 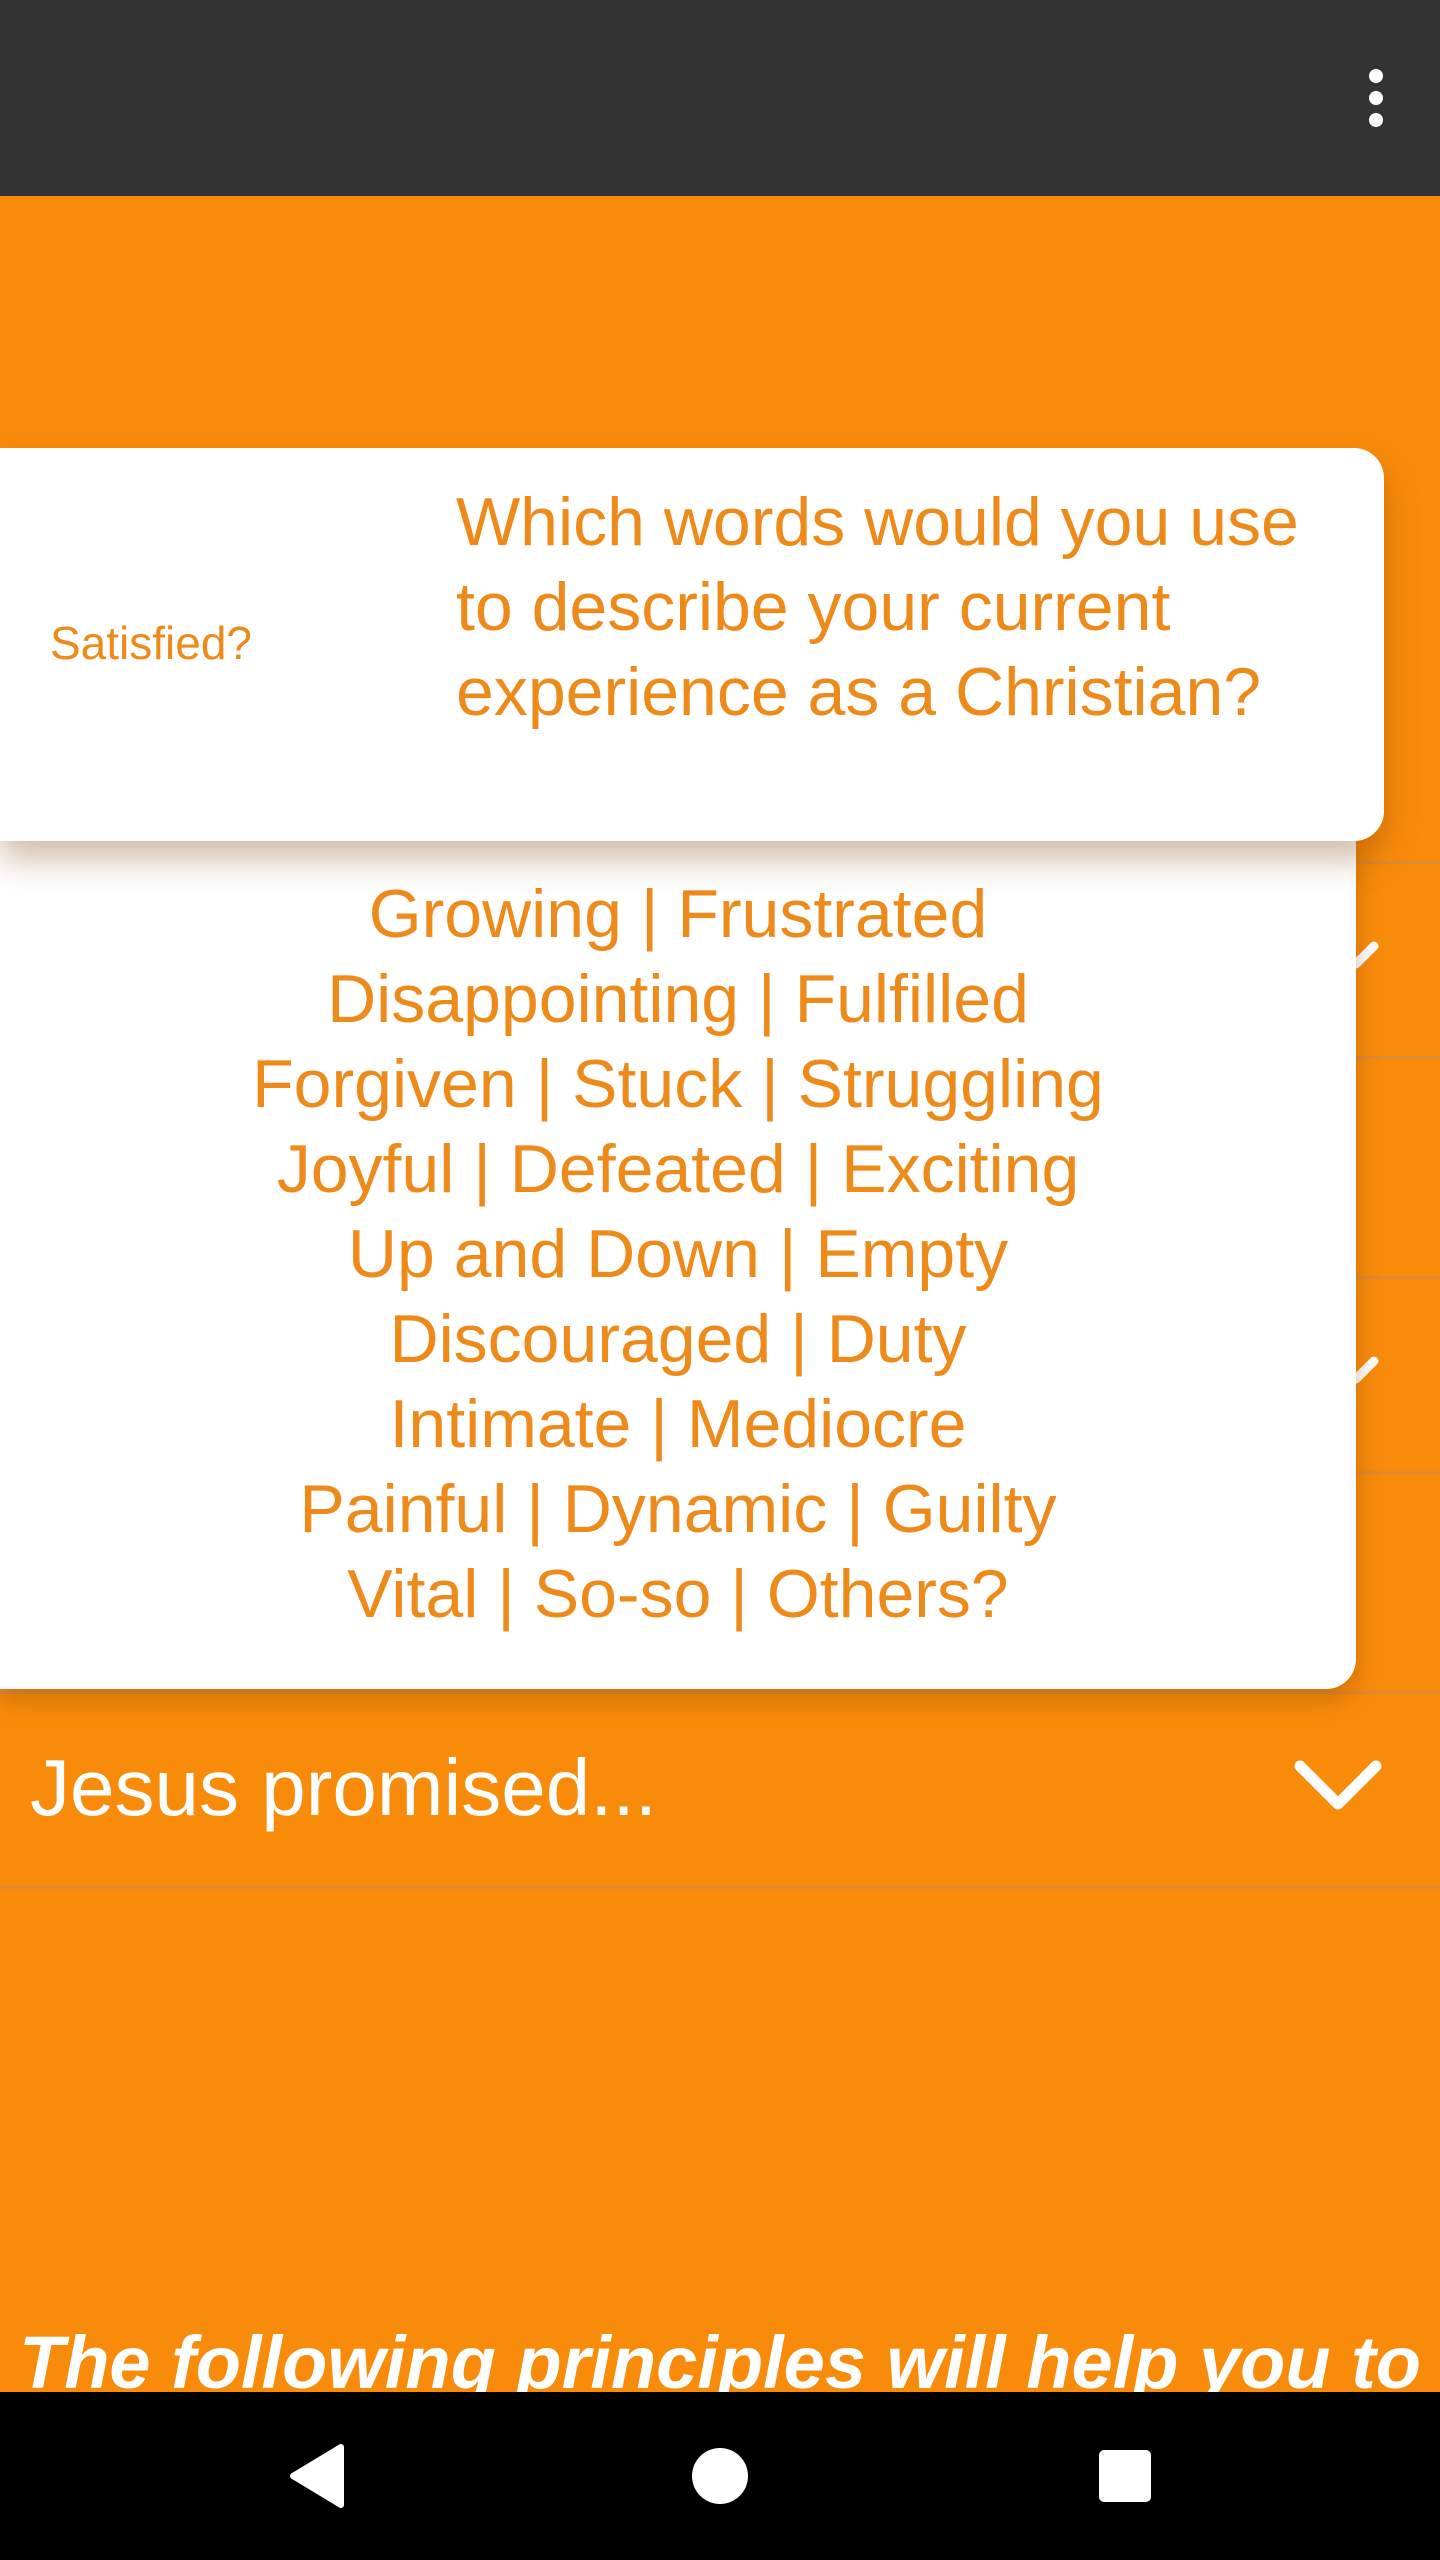 I want to click on recents-button, so click(x=1125, y=2476).